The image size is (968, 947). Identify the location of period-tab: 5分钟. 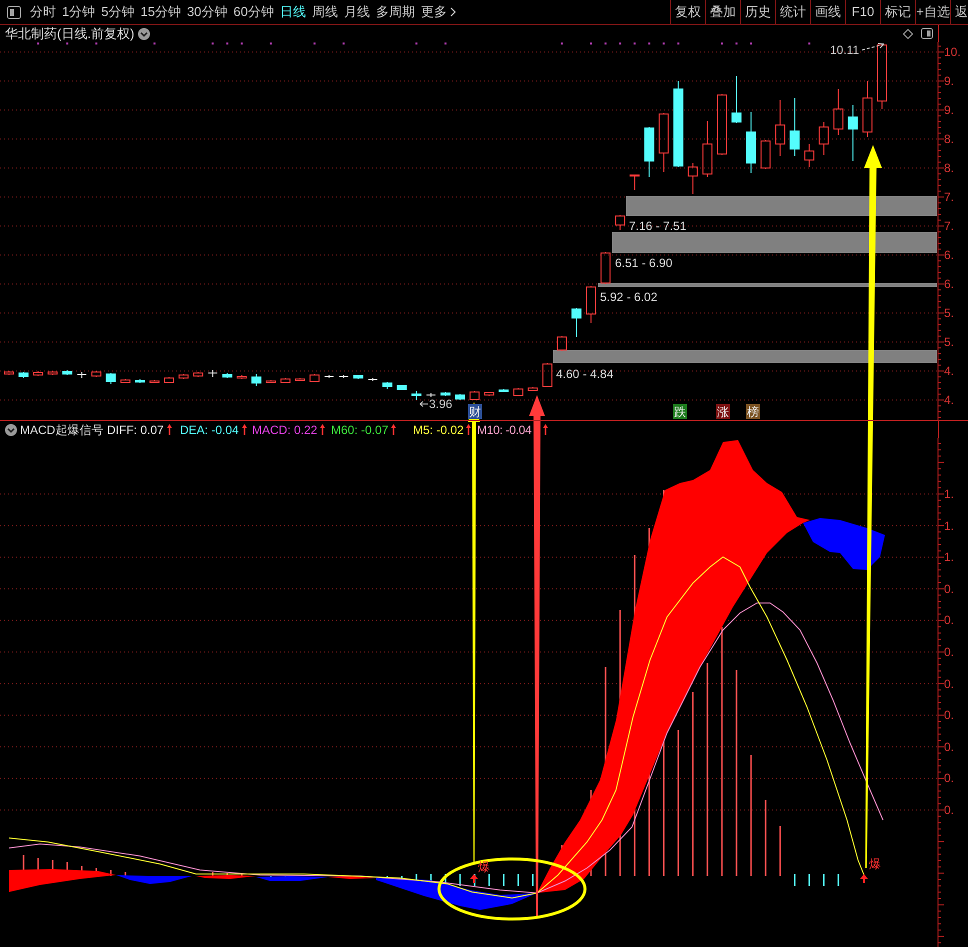
(118, 12).